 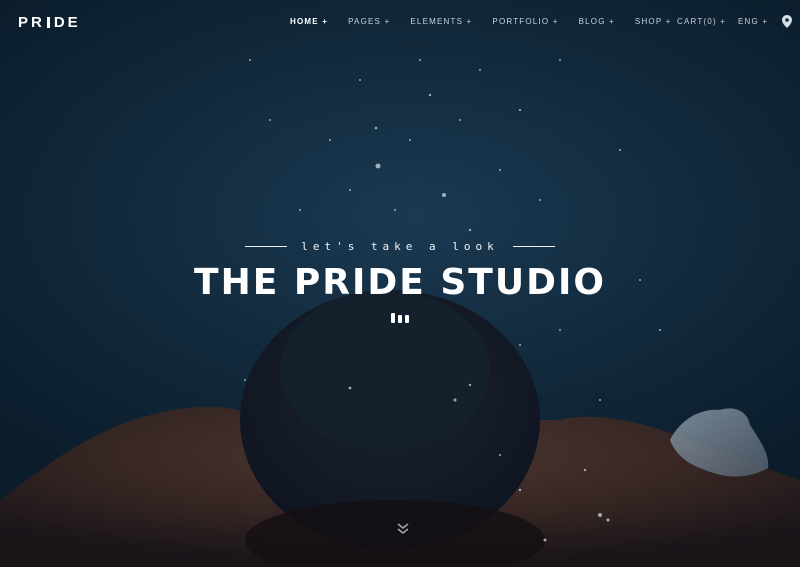 I want to click on logo-bar, so click(x=48, y=22).